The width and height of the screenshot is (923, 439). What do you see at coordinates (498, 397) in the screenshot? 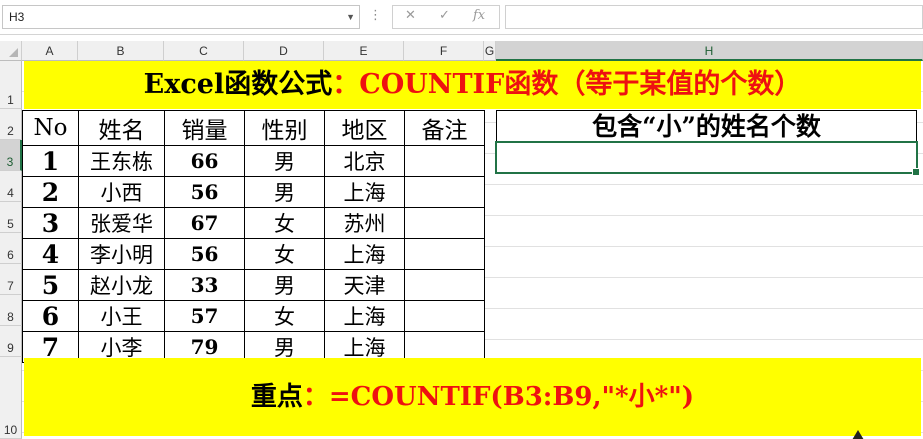
I see `note-formula: ：=COUNTIF(B3:B9,"*小*")` at bounding box center [498, 397].